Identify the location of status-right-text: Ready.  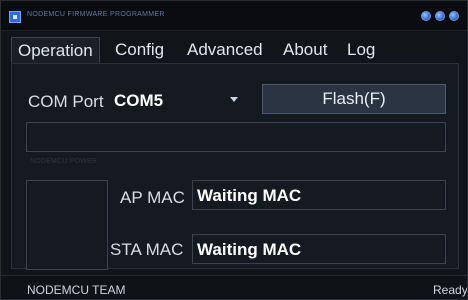
(450, 290).